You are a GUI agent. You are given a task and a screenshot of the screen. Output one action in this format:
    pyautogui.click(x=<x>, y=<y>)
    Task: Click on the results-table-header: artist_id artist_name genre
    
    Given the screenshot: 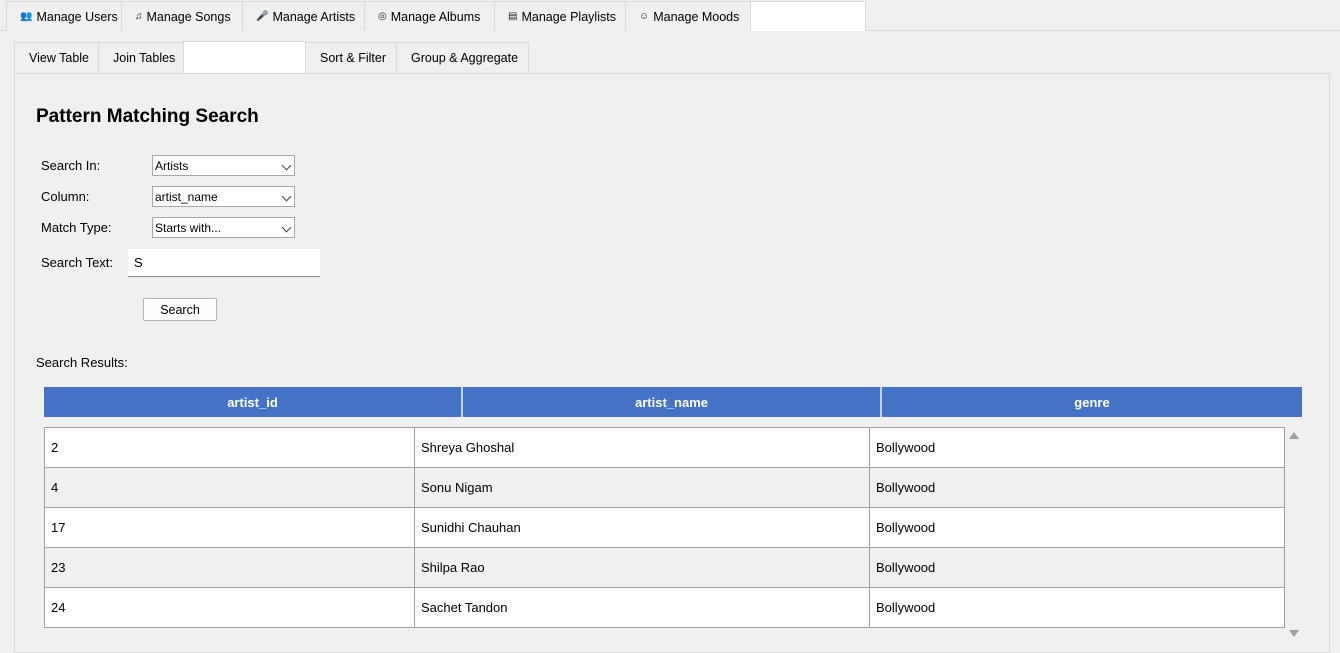 What is the action you would take?
    pyautogui.click(x=673, y=402)
    